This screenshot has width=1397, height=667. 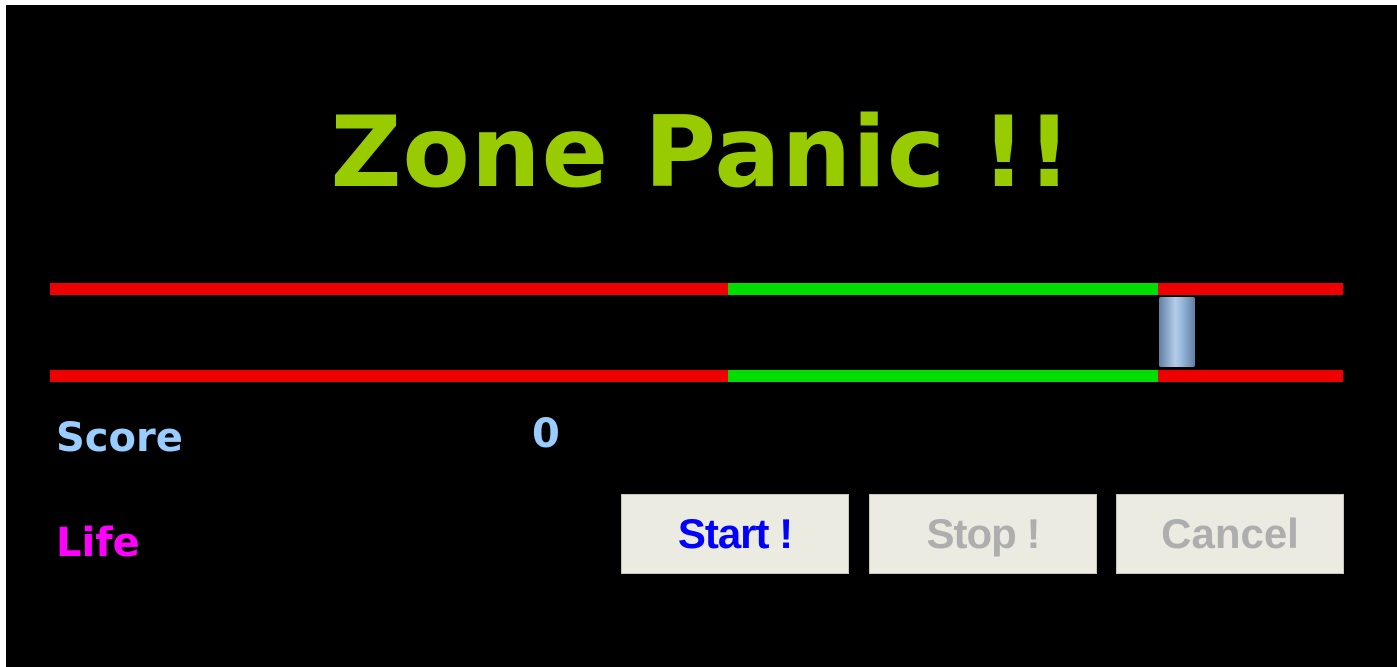 What do you see at coordinates (696, 289) in the screenshot?
I see `track-top-line` at bounding box center [696, 289].